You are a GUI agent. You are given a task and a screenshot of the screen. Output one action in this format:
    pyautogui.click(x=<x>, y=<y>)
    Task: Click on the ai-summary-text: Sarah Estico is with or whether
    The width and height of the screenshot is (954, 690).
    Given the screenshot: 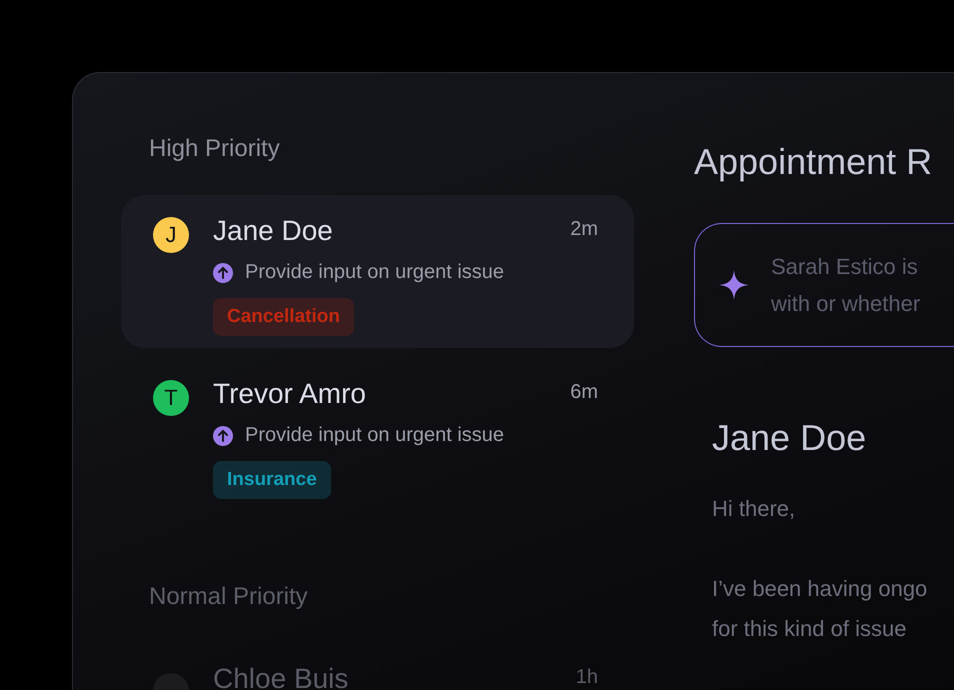 What is the action you would take?
    pyautogui.click(x=845, y=285)
    